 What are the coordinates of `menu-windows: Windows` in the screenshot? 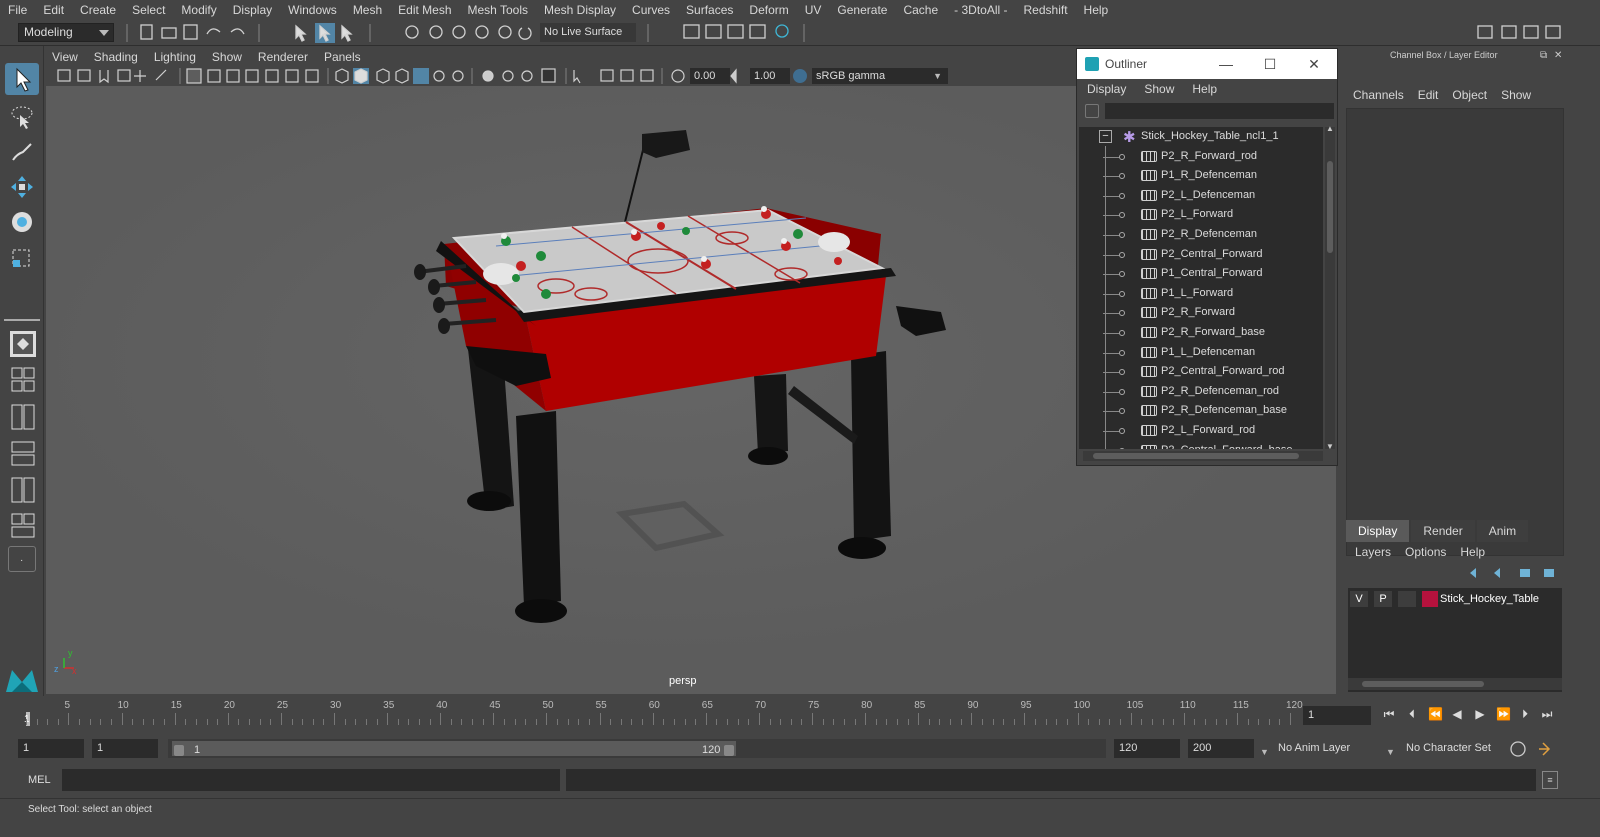 It's located at (312, 10).